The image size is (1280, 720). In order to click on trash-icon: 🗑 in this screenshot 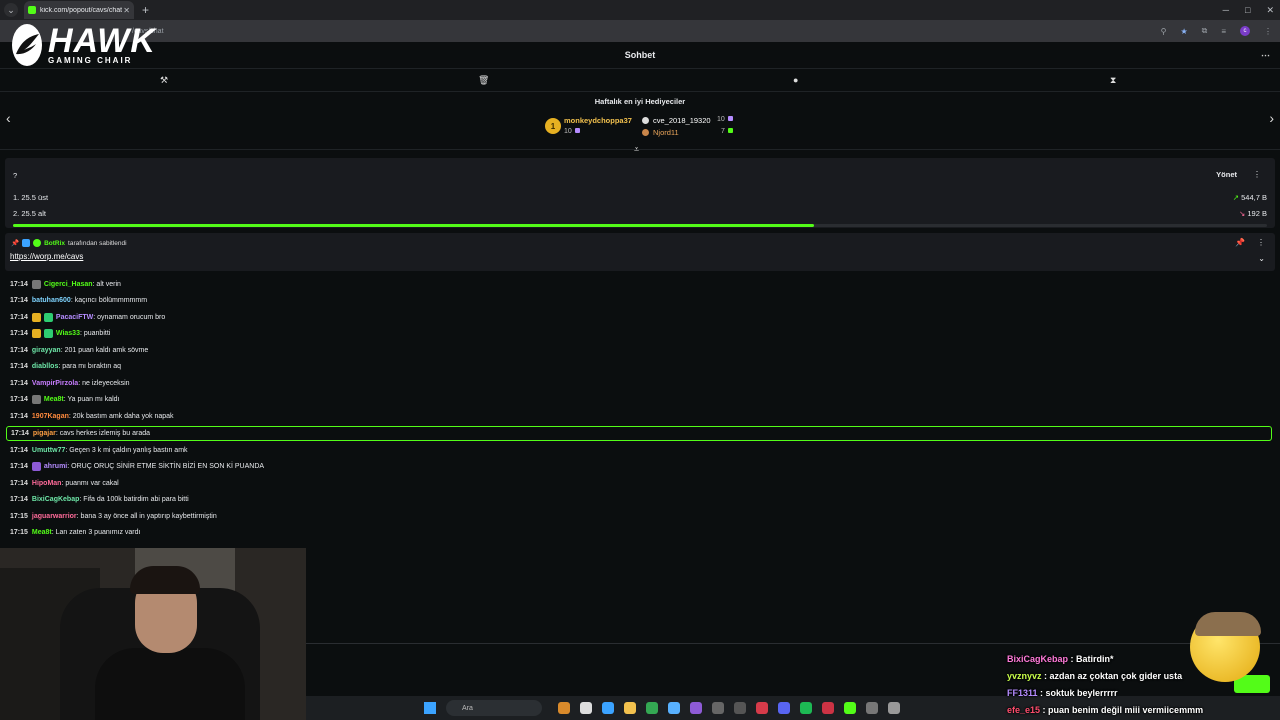, I will do `click(483, 80)`.